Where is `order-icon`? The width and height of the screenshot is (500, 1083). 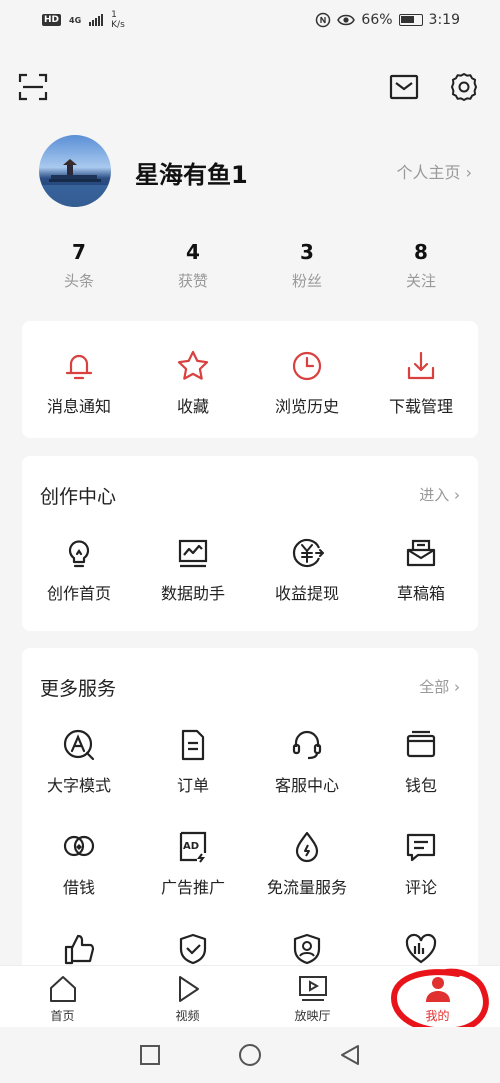
order-icon is located at coordinates (193, 745).